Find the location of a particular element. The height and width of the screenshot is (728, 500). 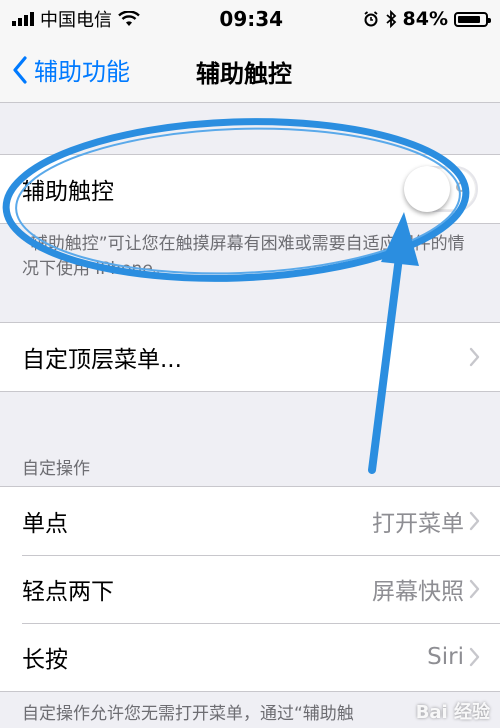

status-bar: 中国电信 09:34 84% is located at coordinates (250, 19).